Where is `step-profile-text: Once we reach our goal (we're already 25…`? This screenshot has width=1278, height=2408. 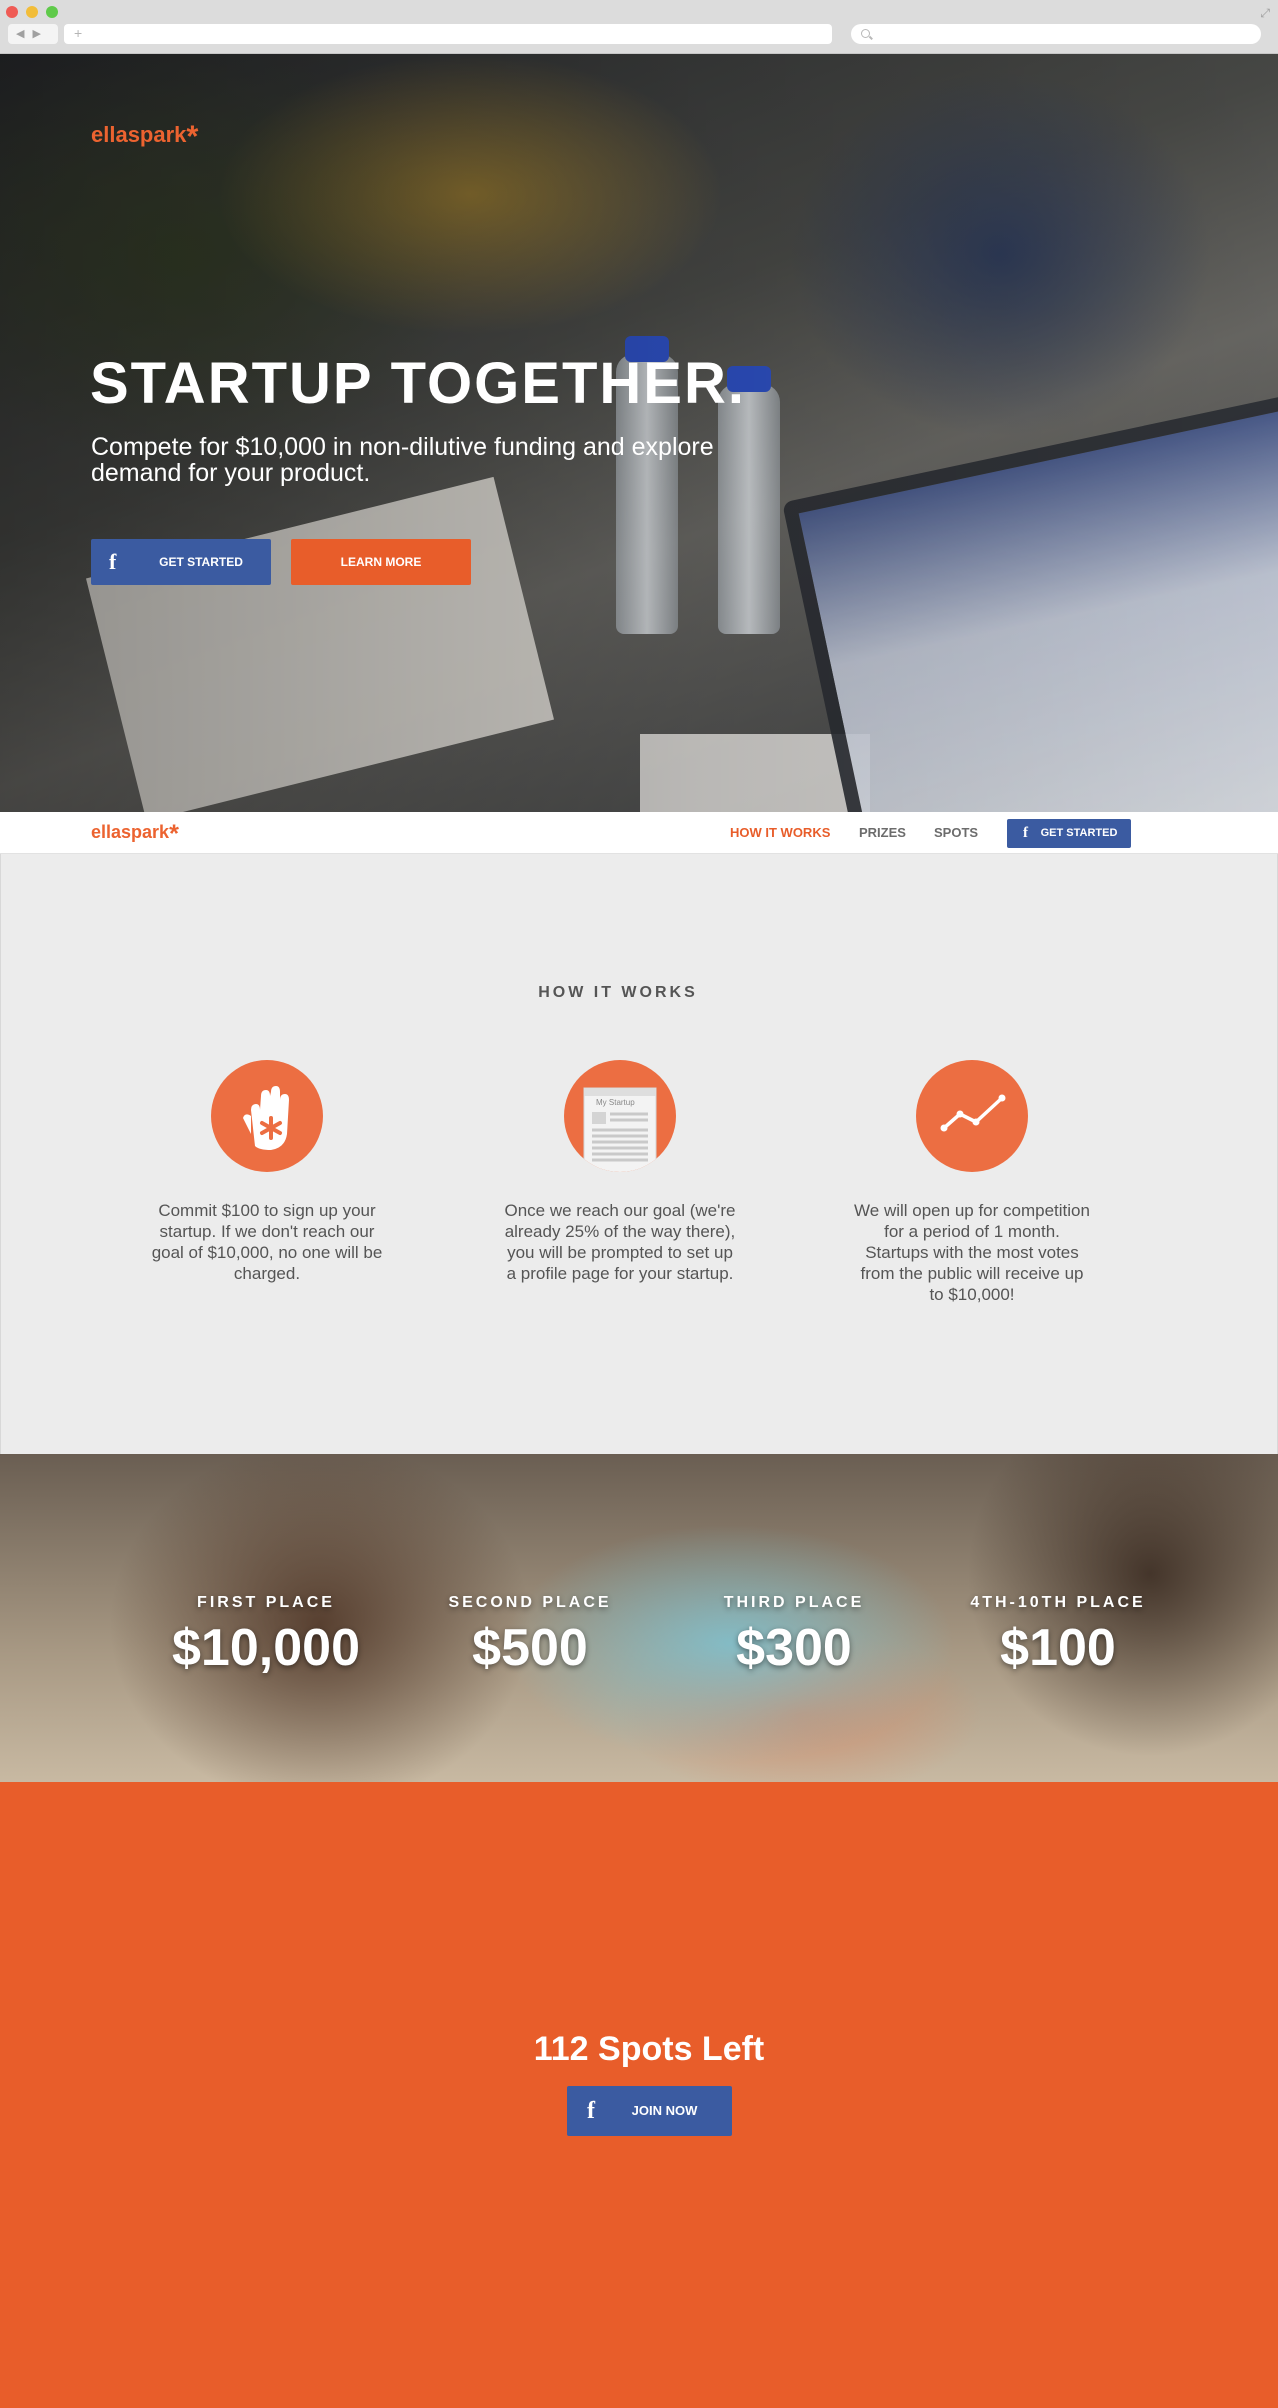 step-profile-text: Once we reach our goal (we're already 25… is located at coordinates (620, 1242).